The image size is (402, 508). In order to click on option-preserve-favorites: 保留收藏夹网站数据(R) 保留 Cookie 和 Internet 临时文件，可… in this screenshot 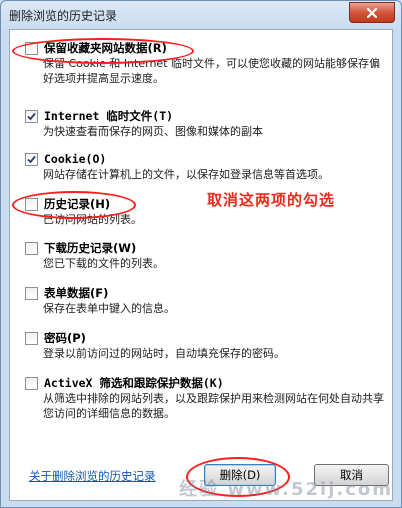, I will do `click(206, 63)`.